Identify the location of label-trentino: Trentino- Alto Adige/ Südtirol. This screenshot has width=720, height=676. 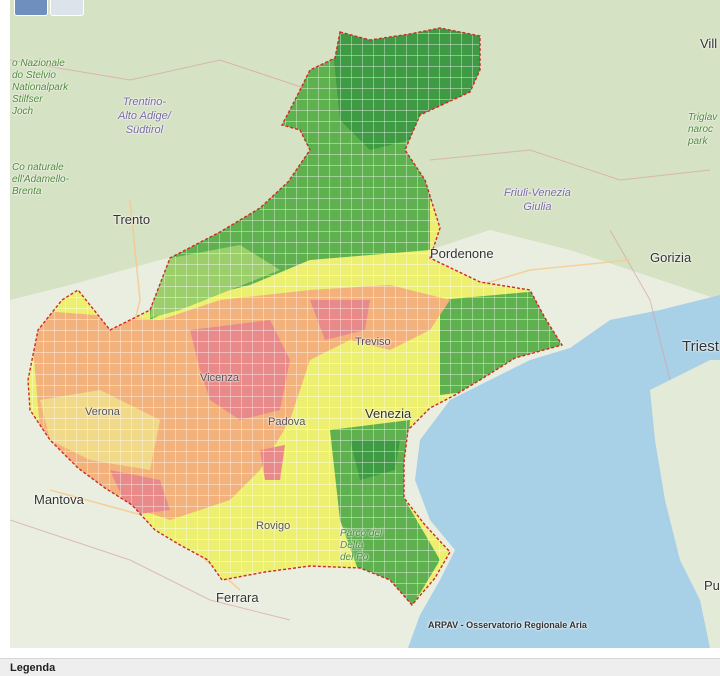
(144, 116).